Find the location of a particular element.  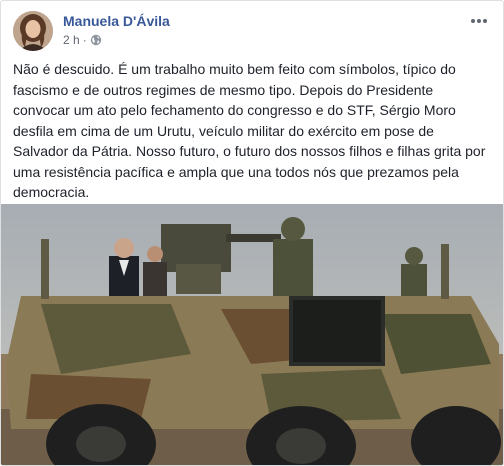

post-meta: 2 h · is located at coordinates (82, 40).